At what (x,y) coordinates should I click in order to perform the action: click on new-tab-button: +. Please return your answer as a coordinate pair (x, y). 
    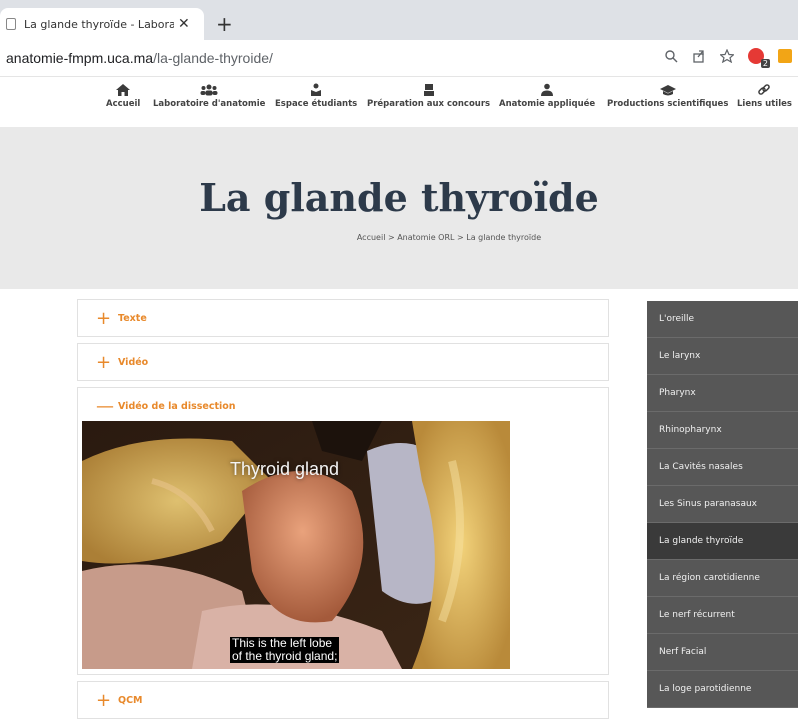
    Looking at the image, I should click on (224, 24).